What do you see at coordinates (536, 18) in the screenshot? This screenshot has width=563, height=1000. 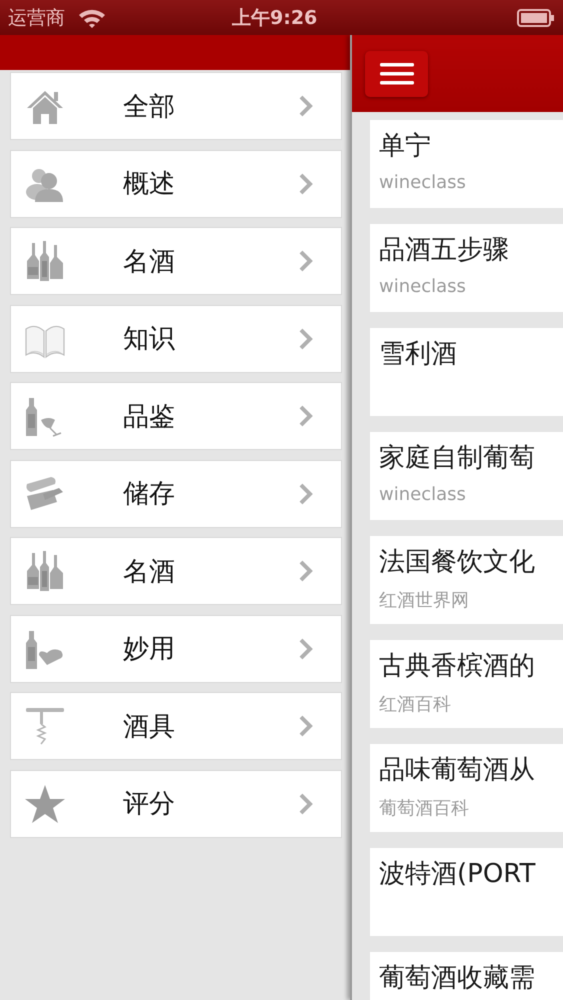 I see `battery-icon` at bounding box center [536, 18].